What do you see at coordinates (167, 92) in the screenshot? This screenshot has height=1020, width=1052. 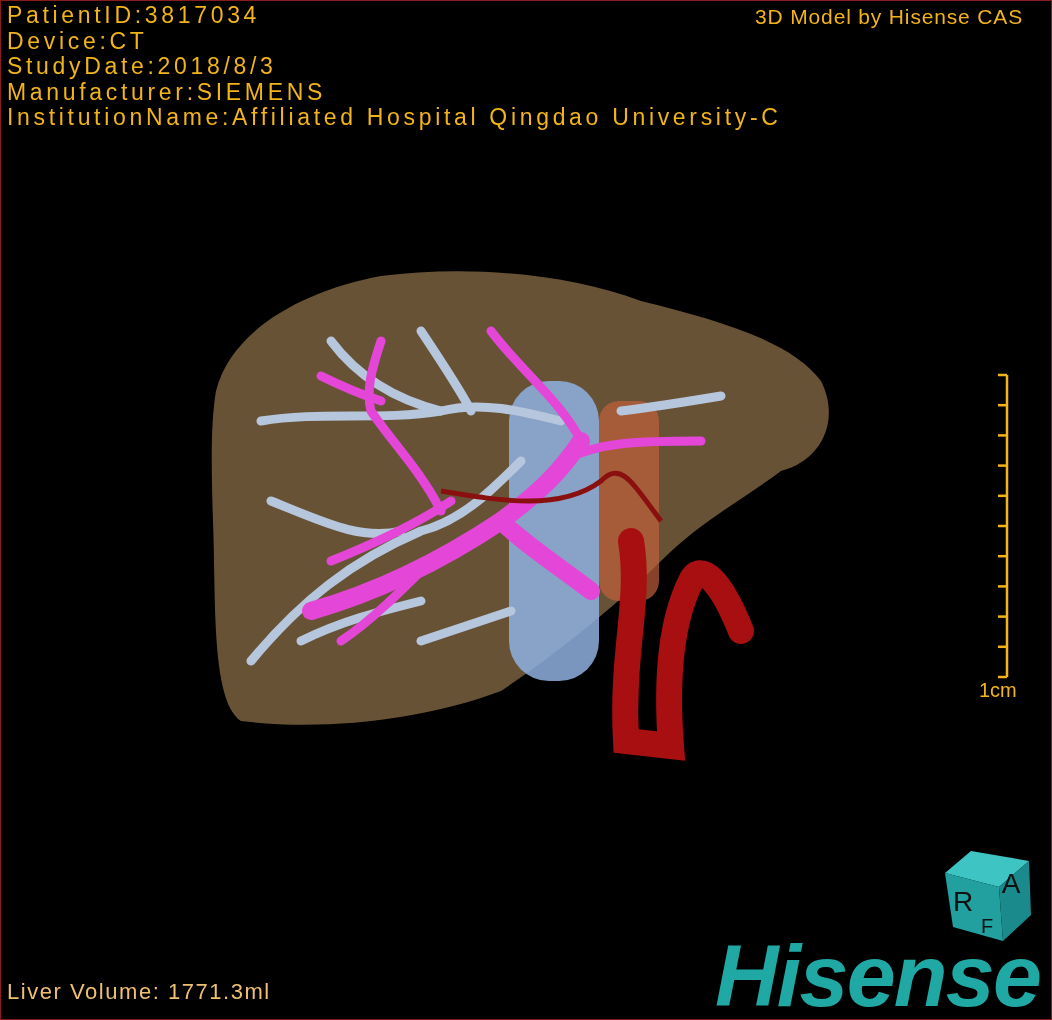 I see `info-text: Manufacturer:SIEMENS` at bounding box center [167, 92].